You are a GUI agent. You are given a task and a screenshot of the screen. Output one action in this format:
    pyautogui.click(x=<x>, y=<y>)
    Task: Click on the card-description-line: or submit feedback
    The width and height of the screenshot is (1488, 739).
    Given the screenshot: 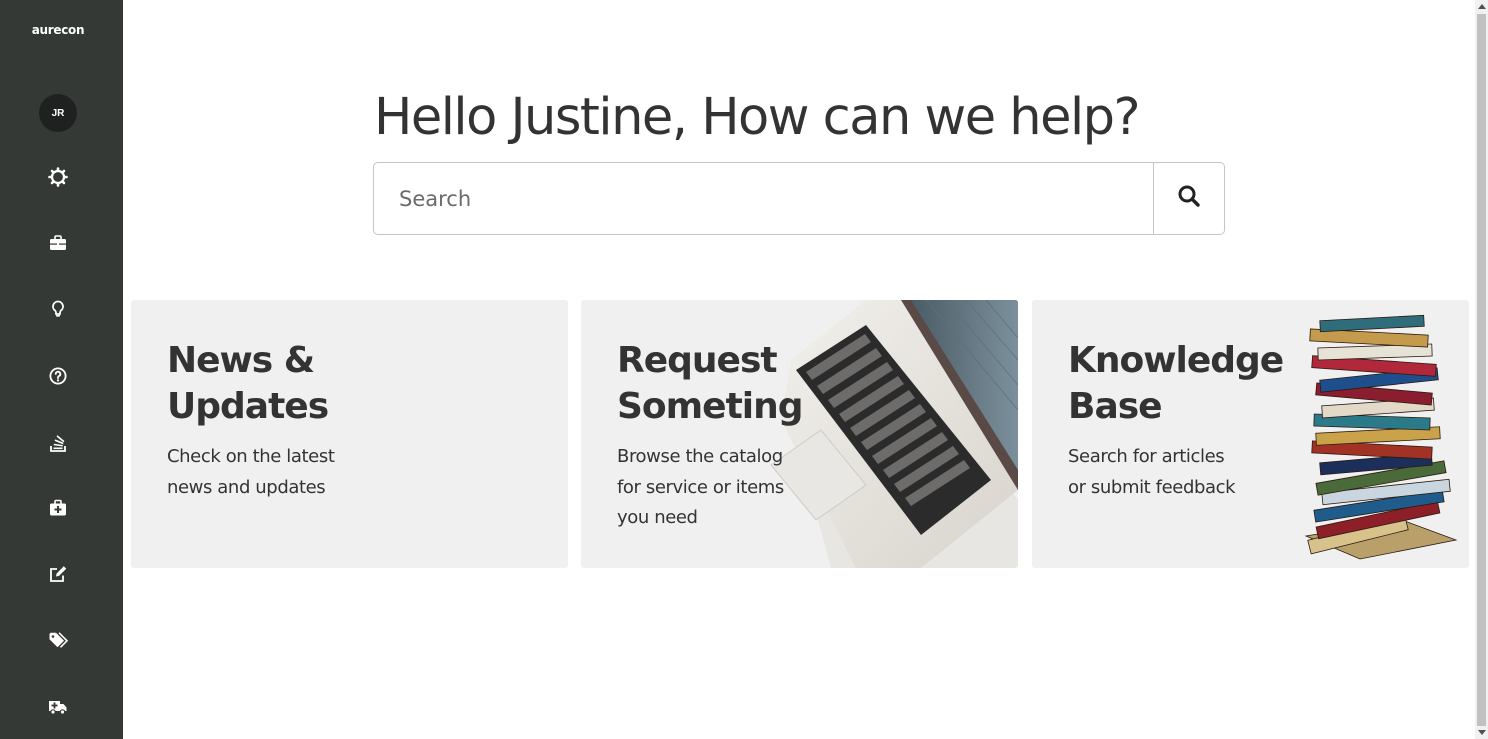 What is the action you would take?
    pyautogui.click(x=1152, y=487)
    